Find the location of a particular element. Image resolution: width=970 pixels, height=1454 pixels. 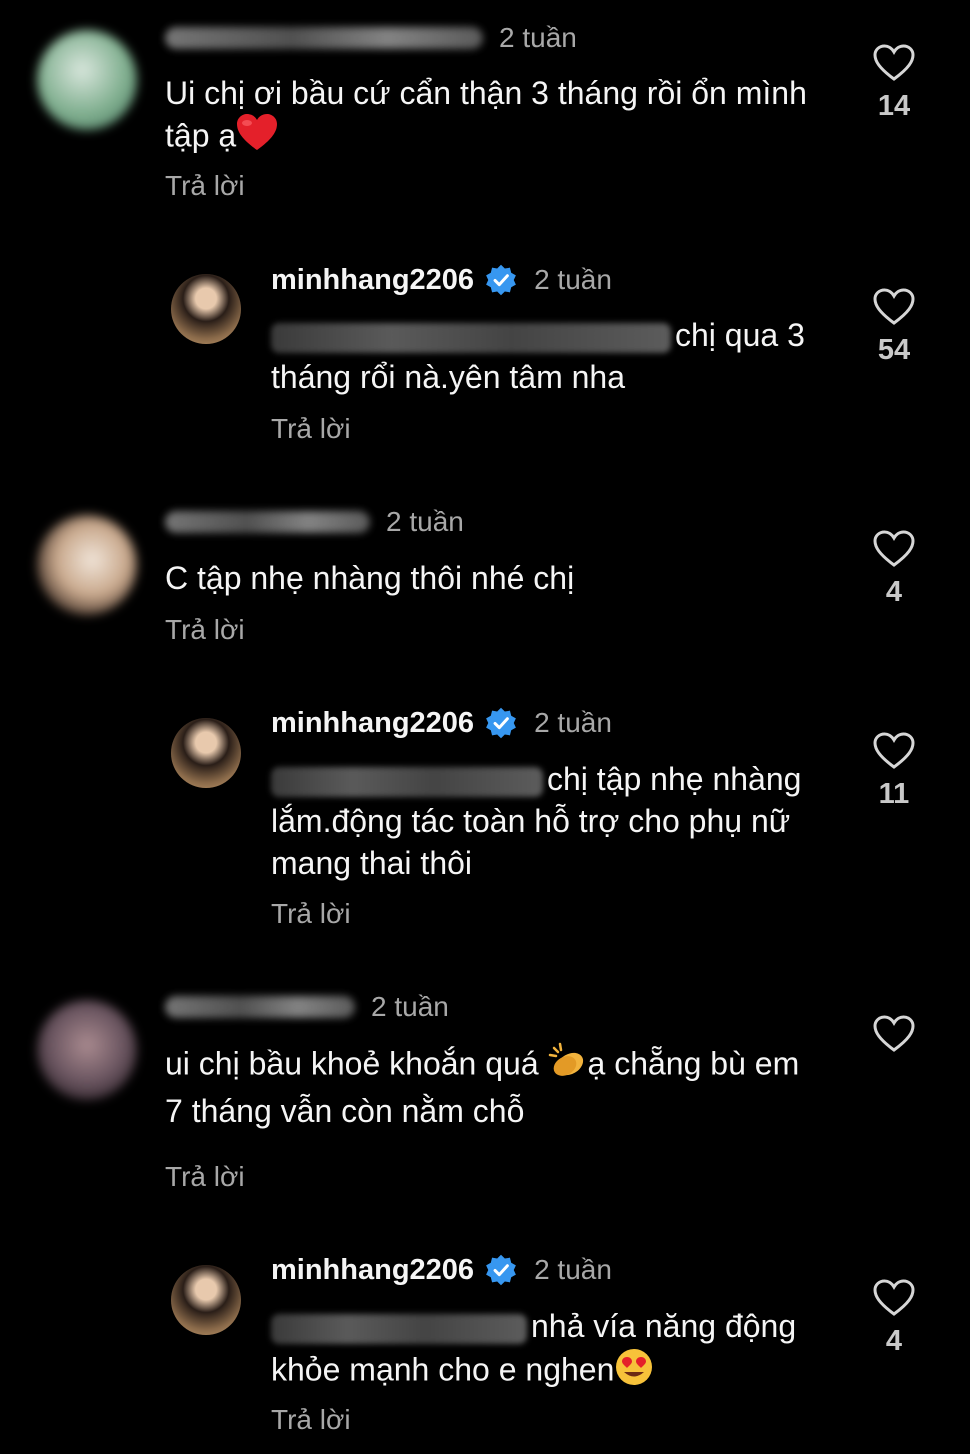

like-button: 14 is located at coordinates (894, 83).